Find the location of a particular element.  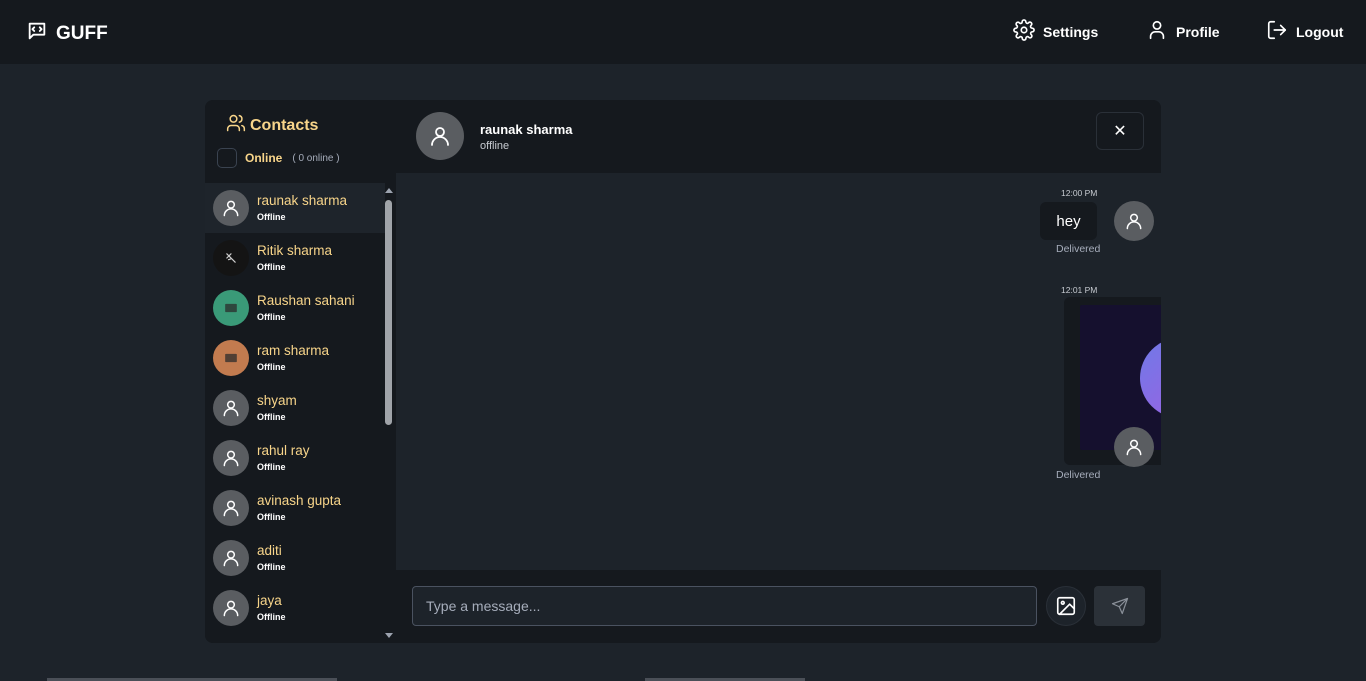

online-checkbox is located at coordinates (227, 158).